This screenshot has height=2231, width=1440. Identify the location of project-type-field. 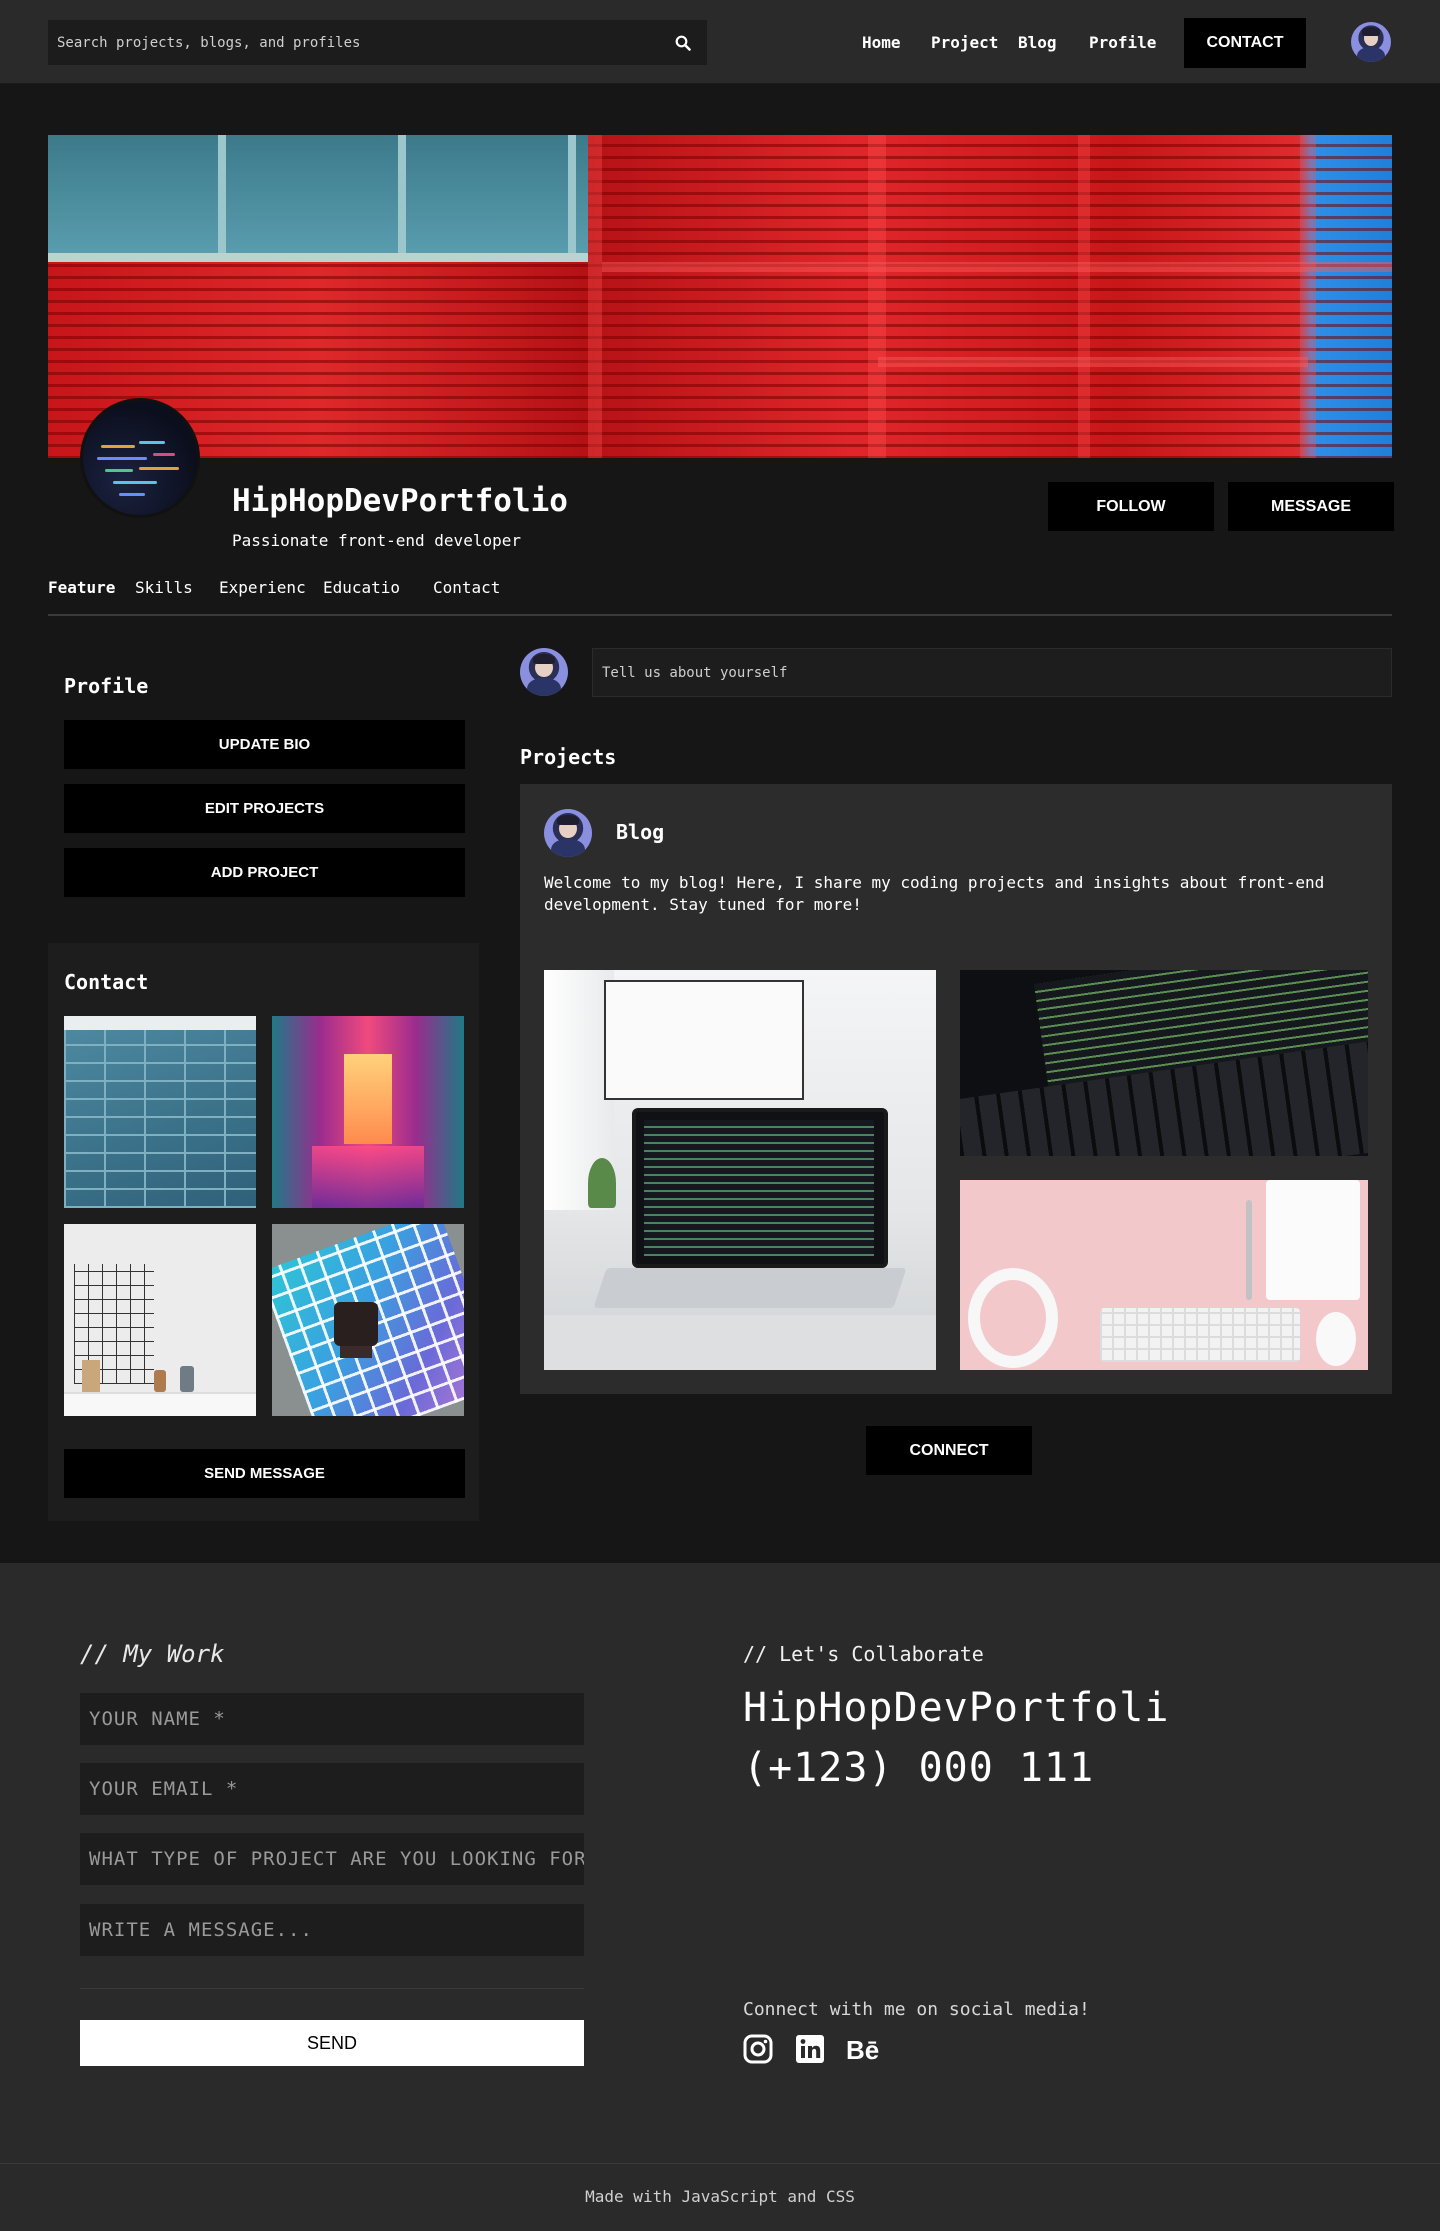
(332, 1859).